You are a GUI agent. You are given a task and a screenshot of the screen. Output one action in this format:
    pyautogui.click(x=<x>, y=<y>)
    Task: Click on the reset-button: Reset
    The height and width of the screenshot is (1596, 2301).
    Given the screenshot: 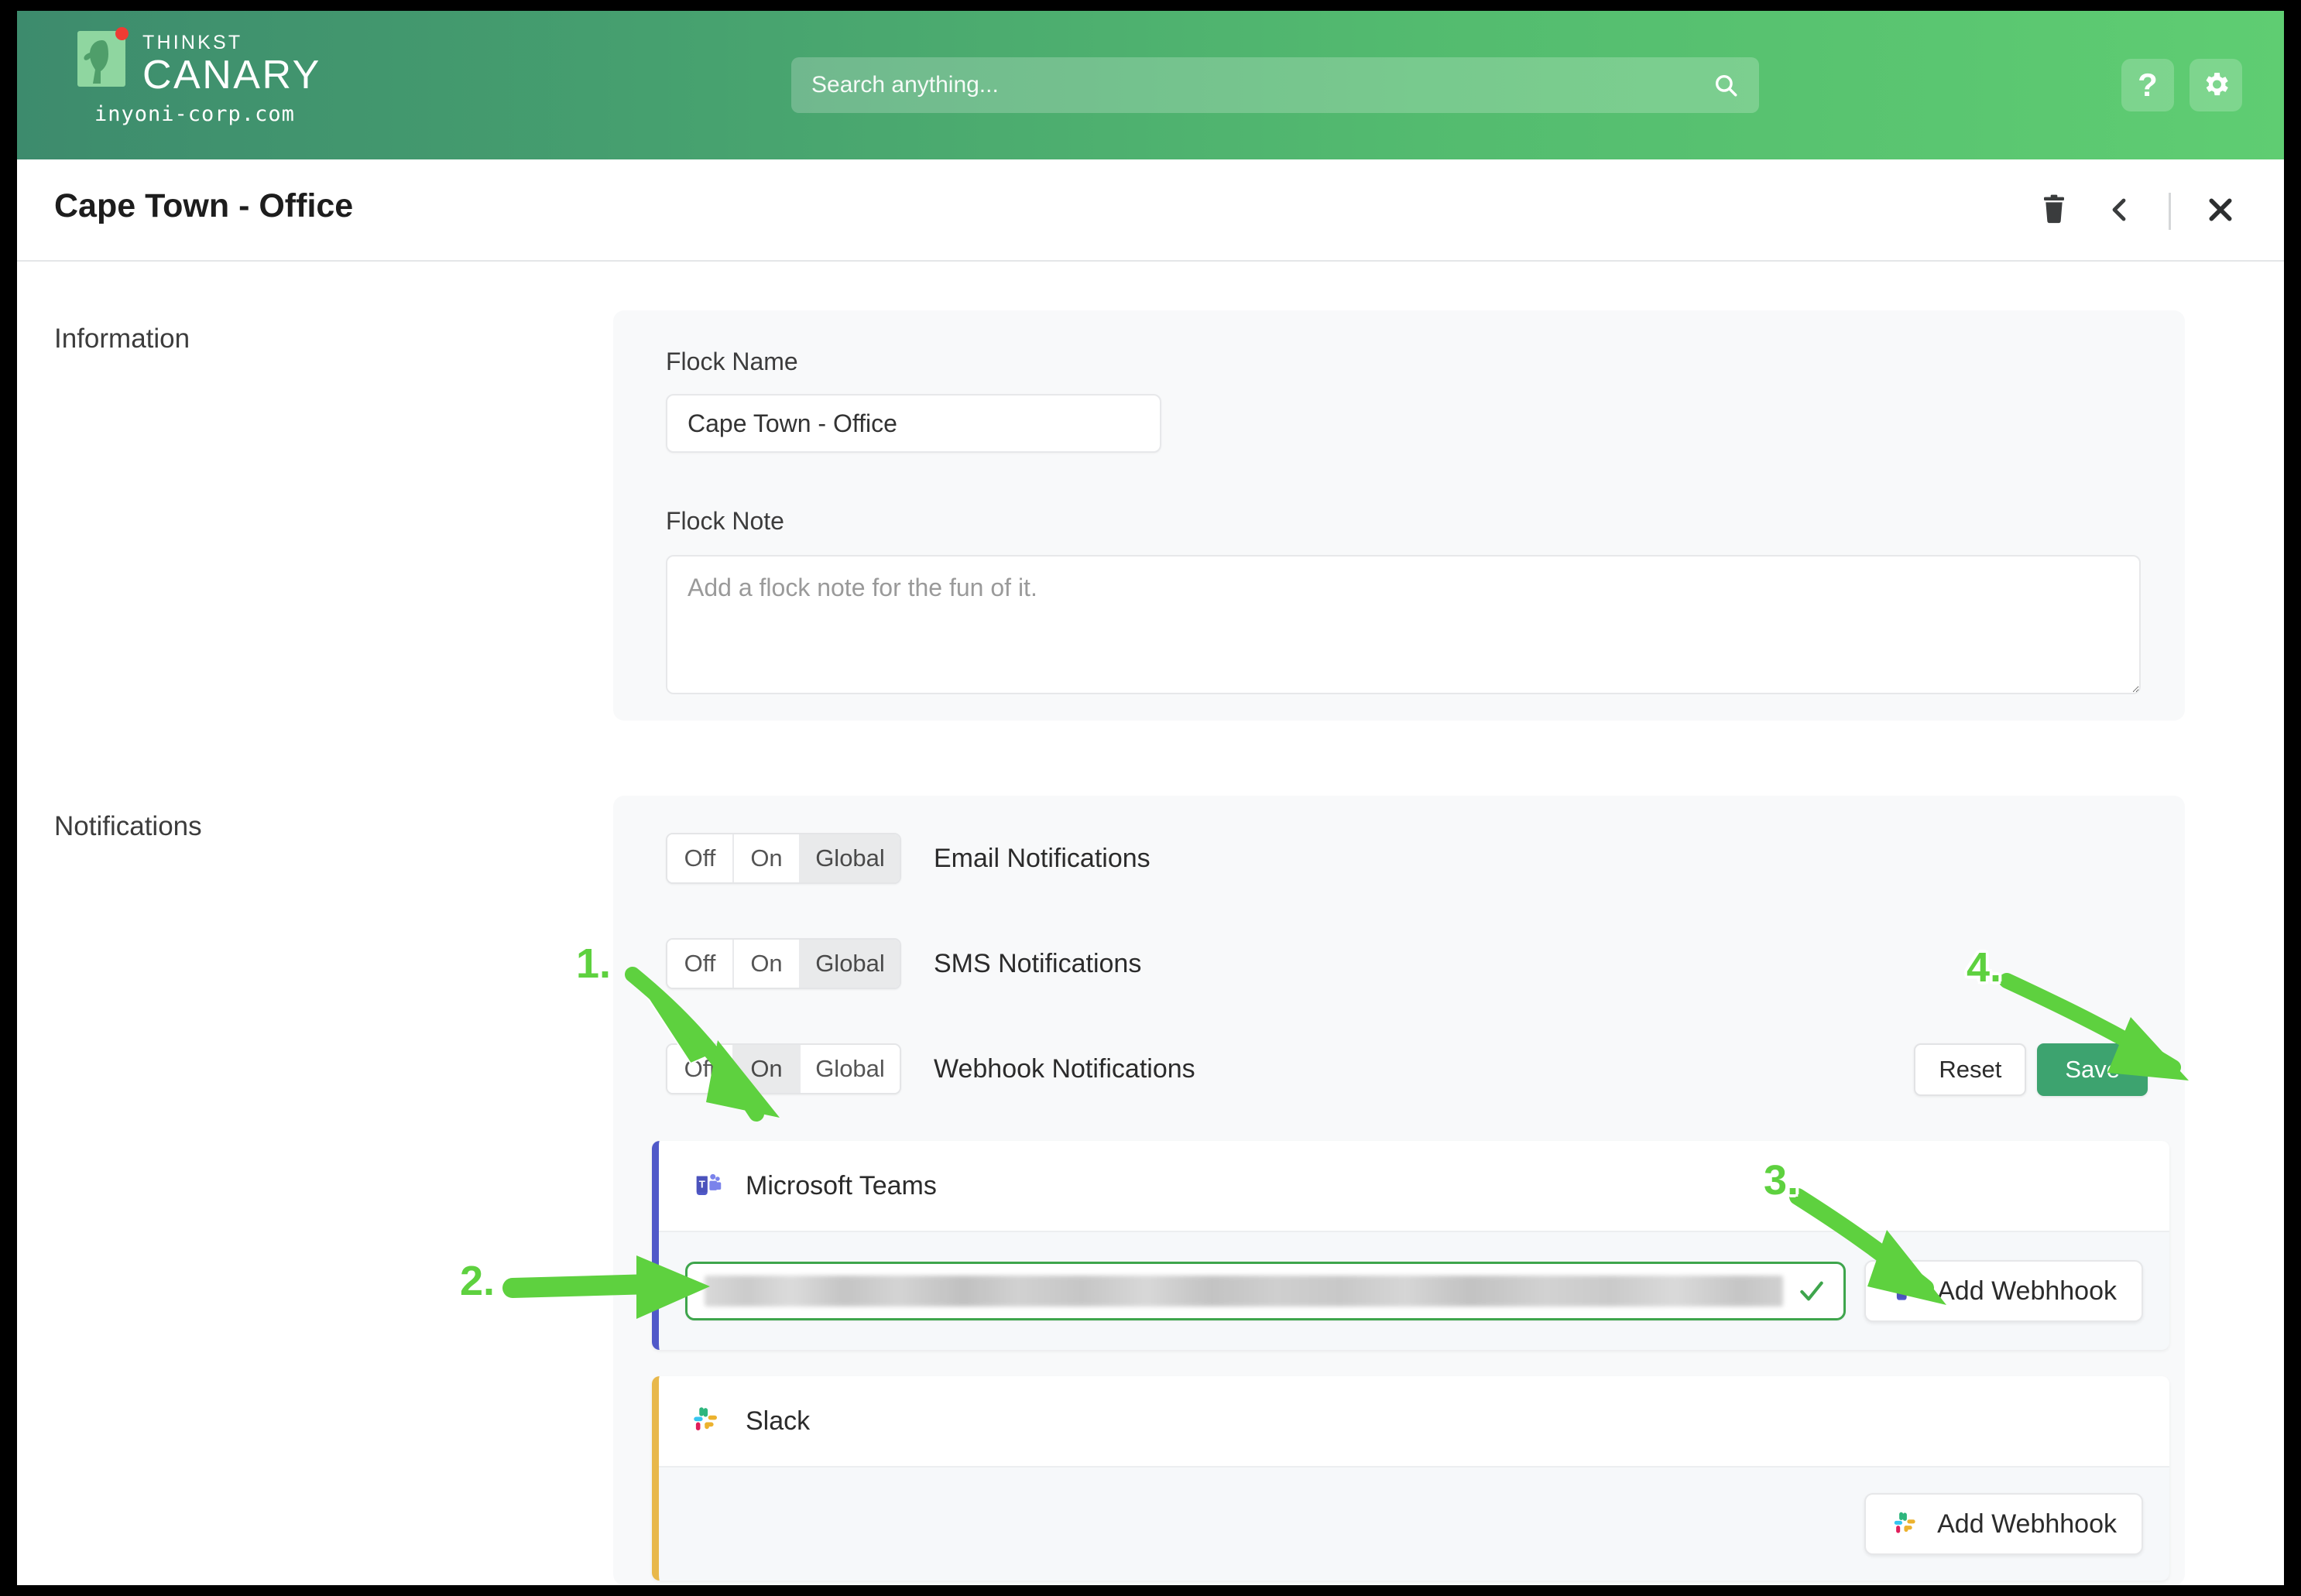 What is the action you would take?
    pyautogui.click(x=1970, y=1069)
    